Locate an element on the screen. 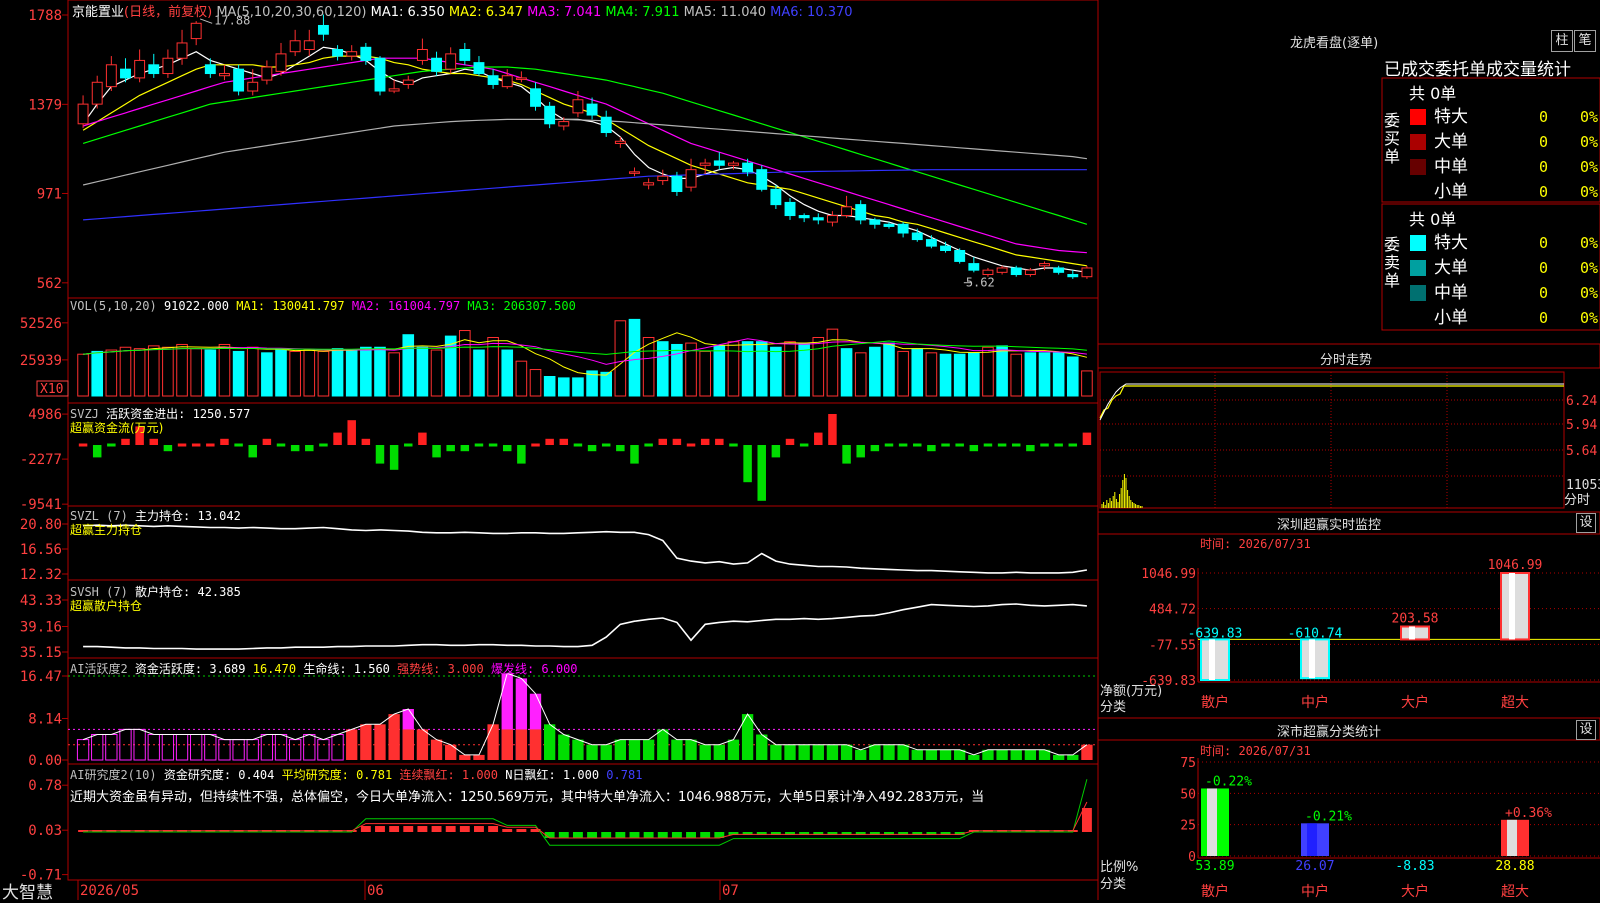  sell-row-swatch is located at coordinates (1418, 293).